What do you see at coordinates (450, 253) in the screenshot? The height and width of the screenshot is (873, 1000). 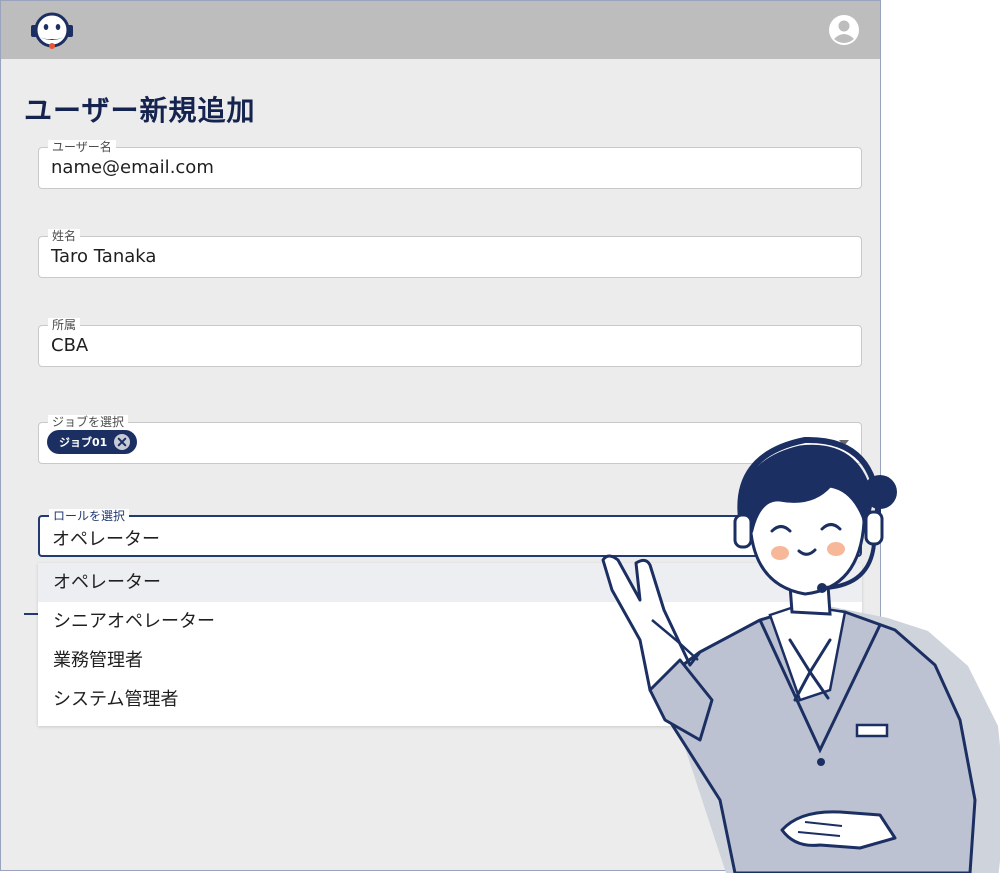 I see `fullname-field: 姓名 Taro Tanaka` at bounding box center [450, 253].